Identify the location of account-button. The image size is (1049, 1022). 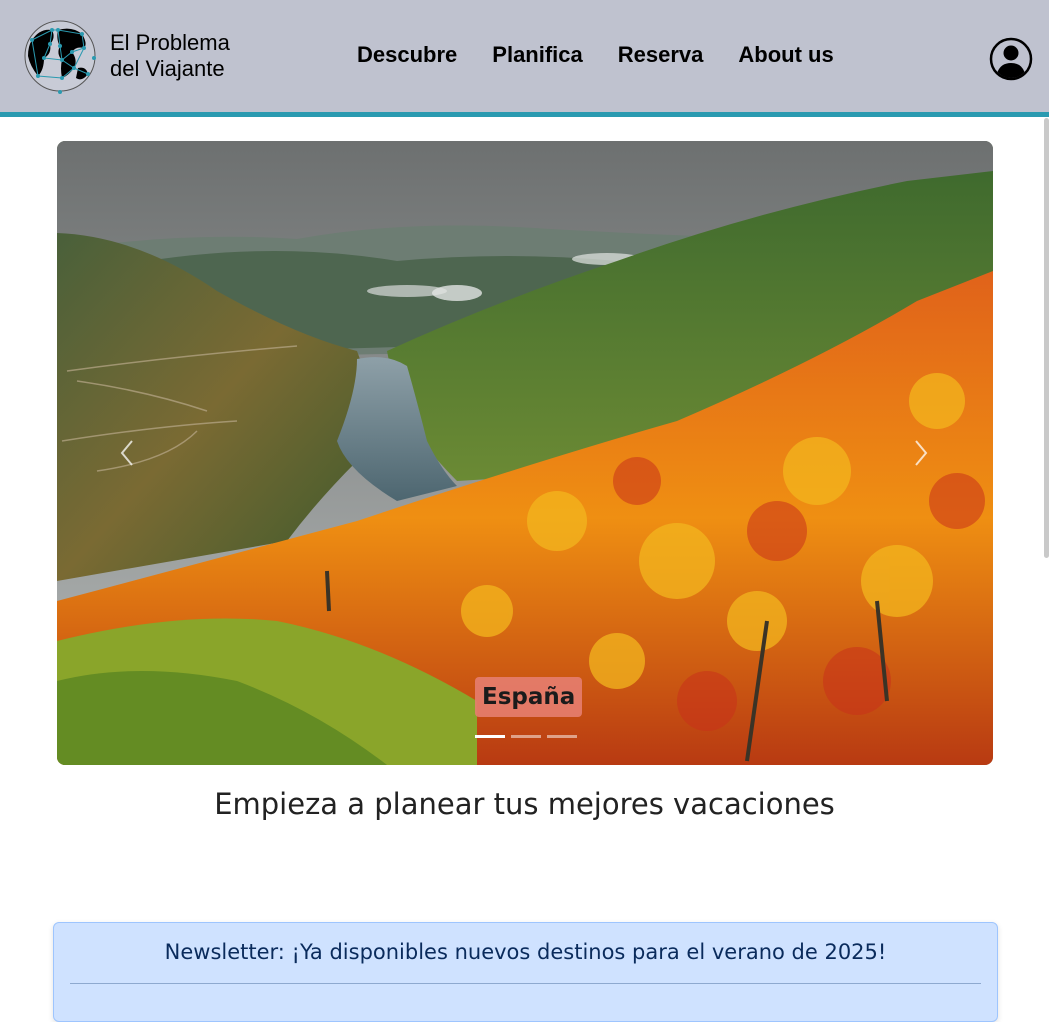
(1011, 59).